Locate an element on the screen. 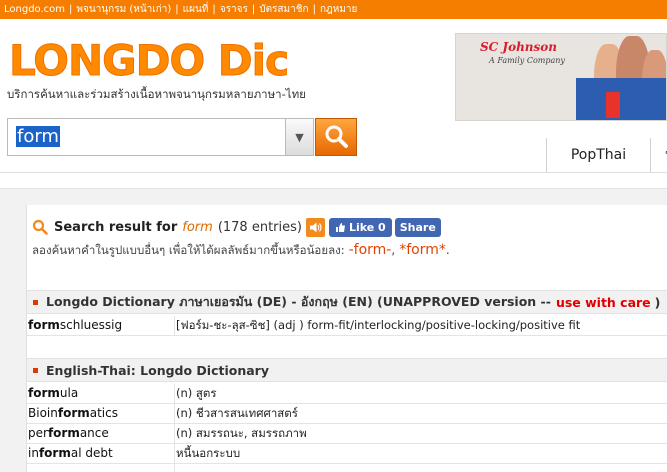 This screenshot has height=472, width=667. facebook-like-button: Like 0 is located at coordinates (360, 227).